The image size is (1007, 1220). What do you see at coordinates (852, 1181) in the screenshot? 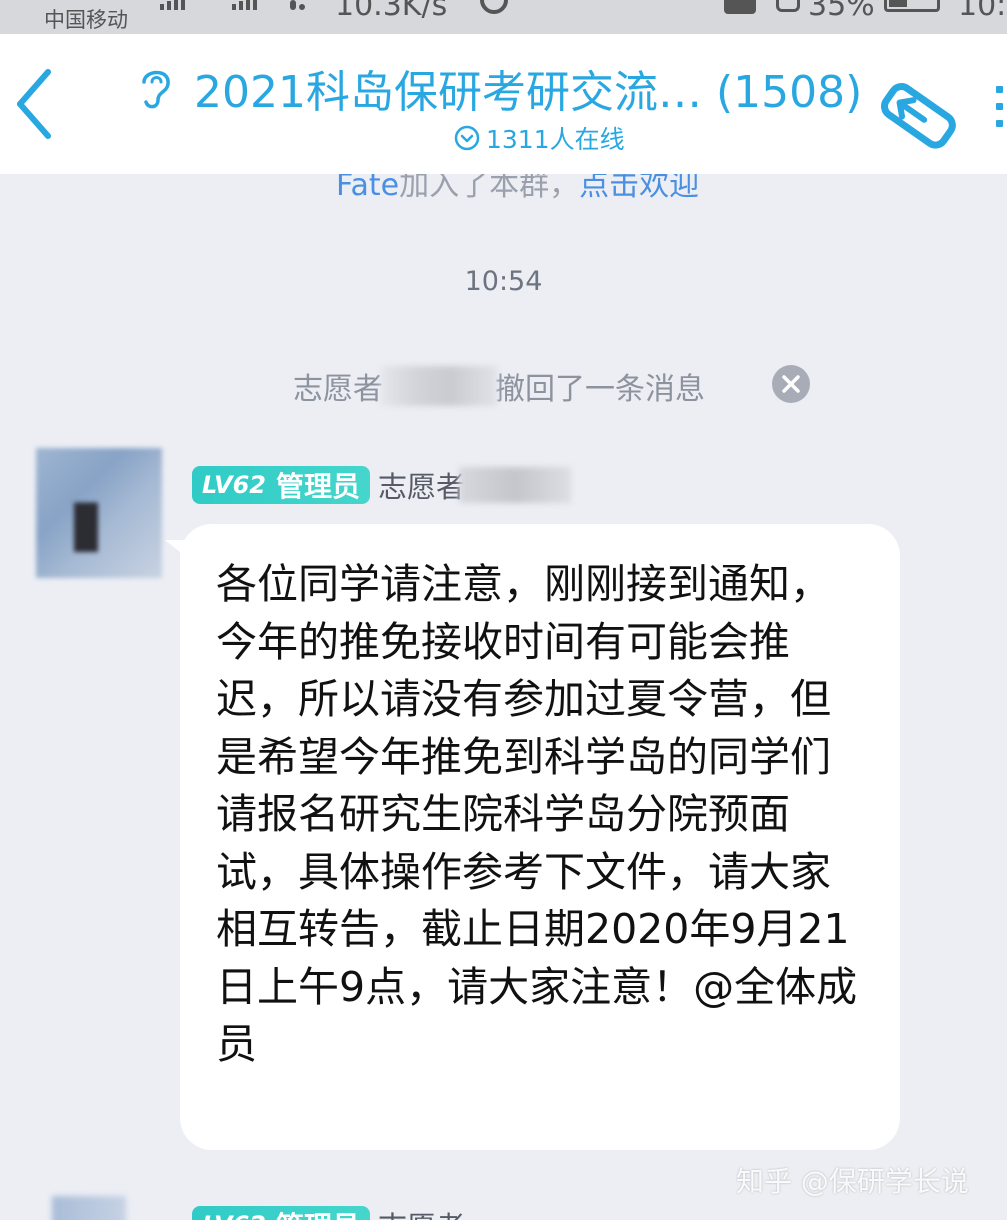
I see `watermark: 知乎 @保研学长说` at bounding box center [852, 1181].